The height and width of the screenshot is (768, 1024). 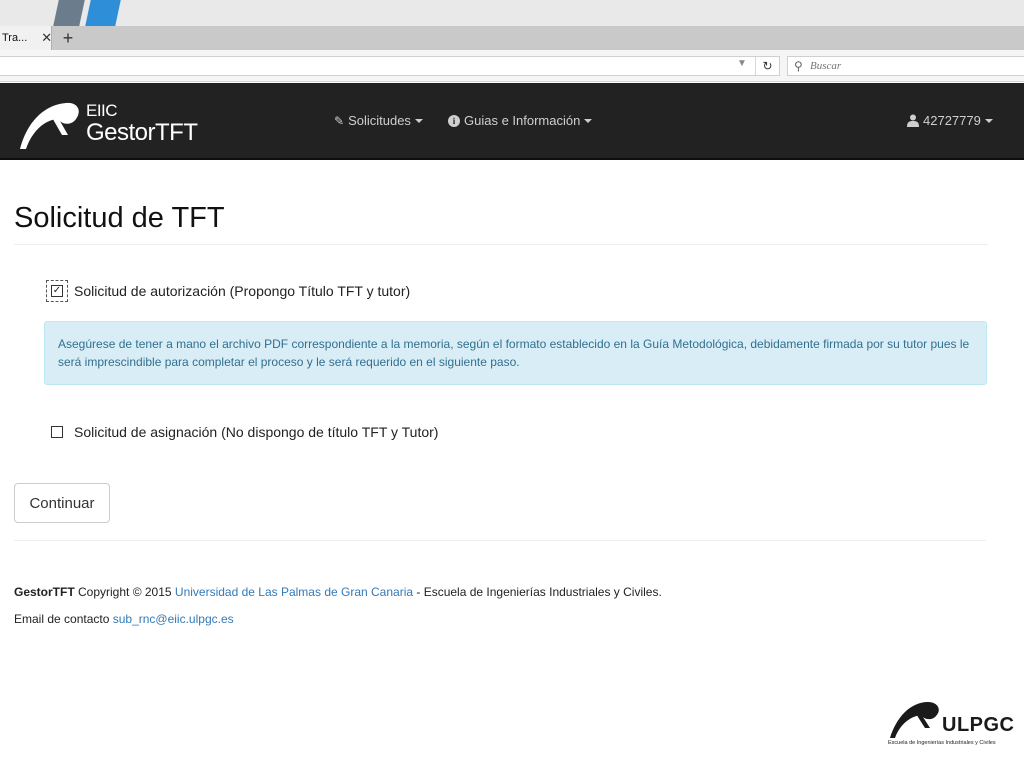 What do you see at coordinates (44, 592) in the screenshot?
I see `footer-brand: GestorTFT` at bounding box center [44, 592].